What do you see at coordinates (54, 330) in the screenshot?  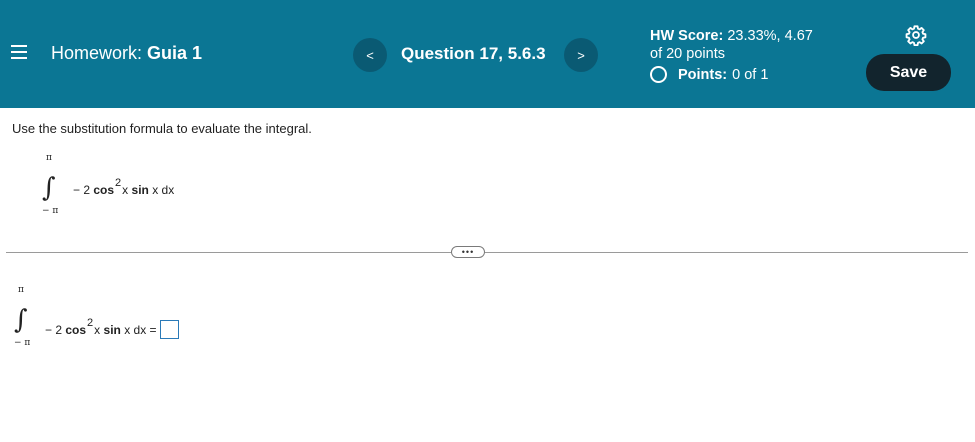 I see `answer-coefficient: − 2` at bounding box center [54, 330].